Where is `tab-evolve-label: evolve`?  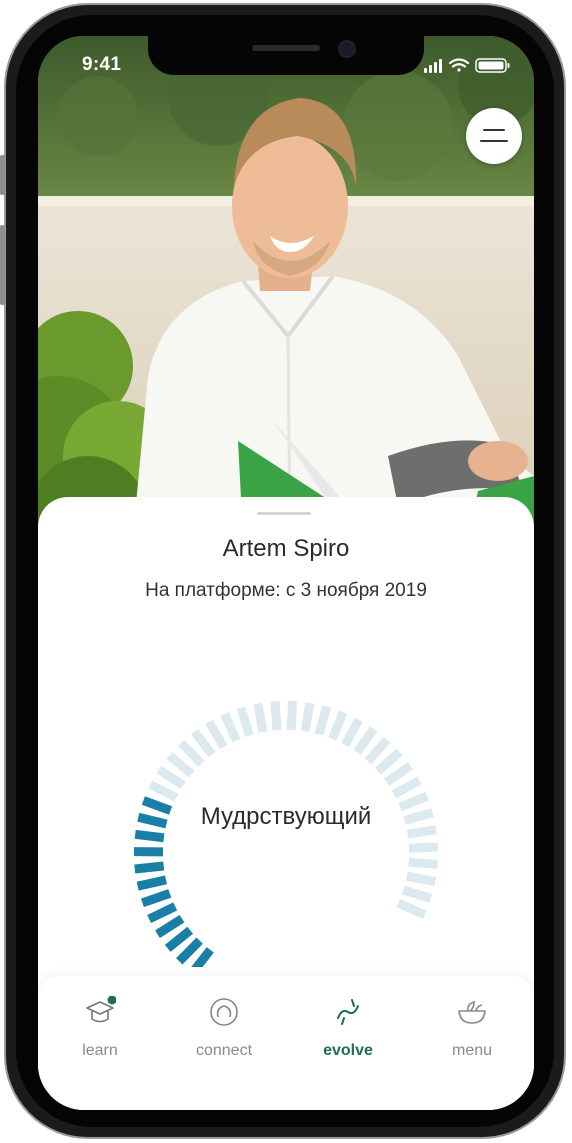 tab-evolve-label: evolve is located at coordinates (348, 1050).